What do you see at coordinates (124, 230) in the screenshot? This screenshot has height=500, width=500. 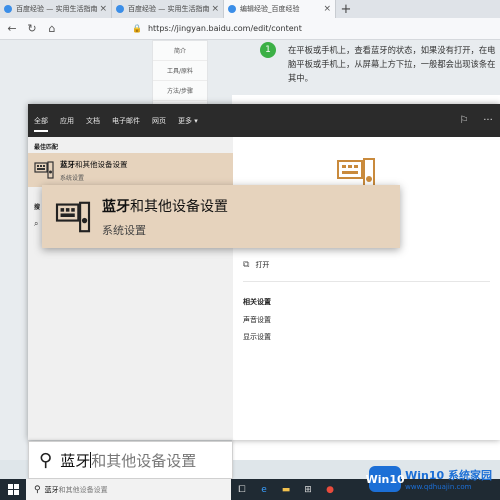 I see `callout-subtitle: 系统设置` at bounding box center [124, 230].